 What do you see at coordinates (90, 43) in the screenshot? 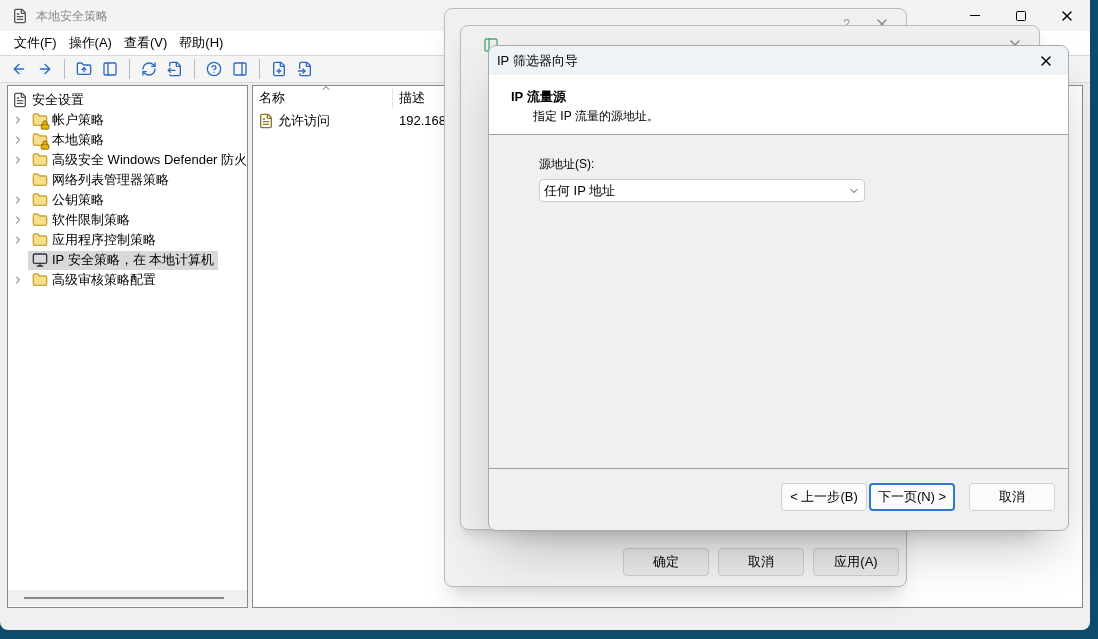
I see `menu-item: 操作(A)` at bounding box center [90, 43].